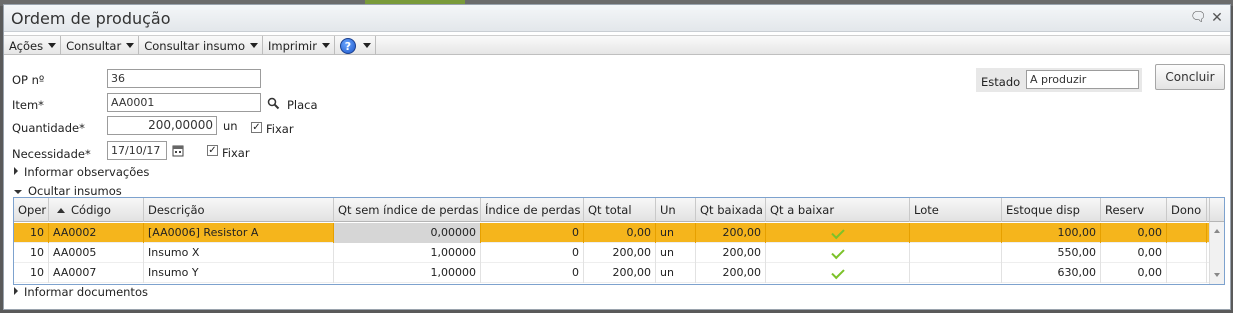 Image resolution: width=1233 pixels, height=313 pixels. Describe the element at coordinates (31, 210) in the screenshot. I see `column-header-oper: Oper` at that location.